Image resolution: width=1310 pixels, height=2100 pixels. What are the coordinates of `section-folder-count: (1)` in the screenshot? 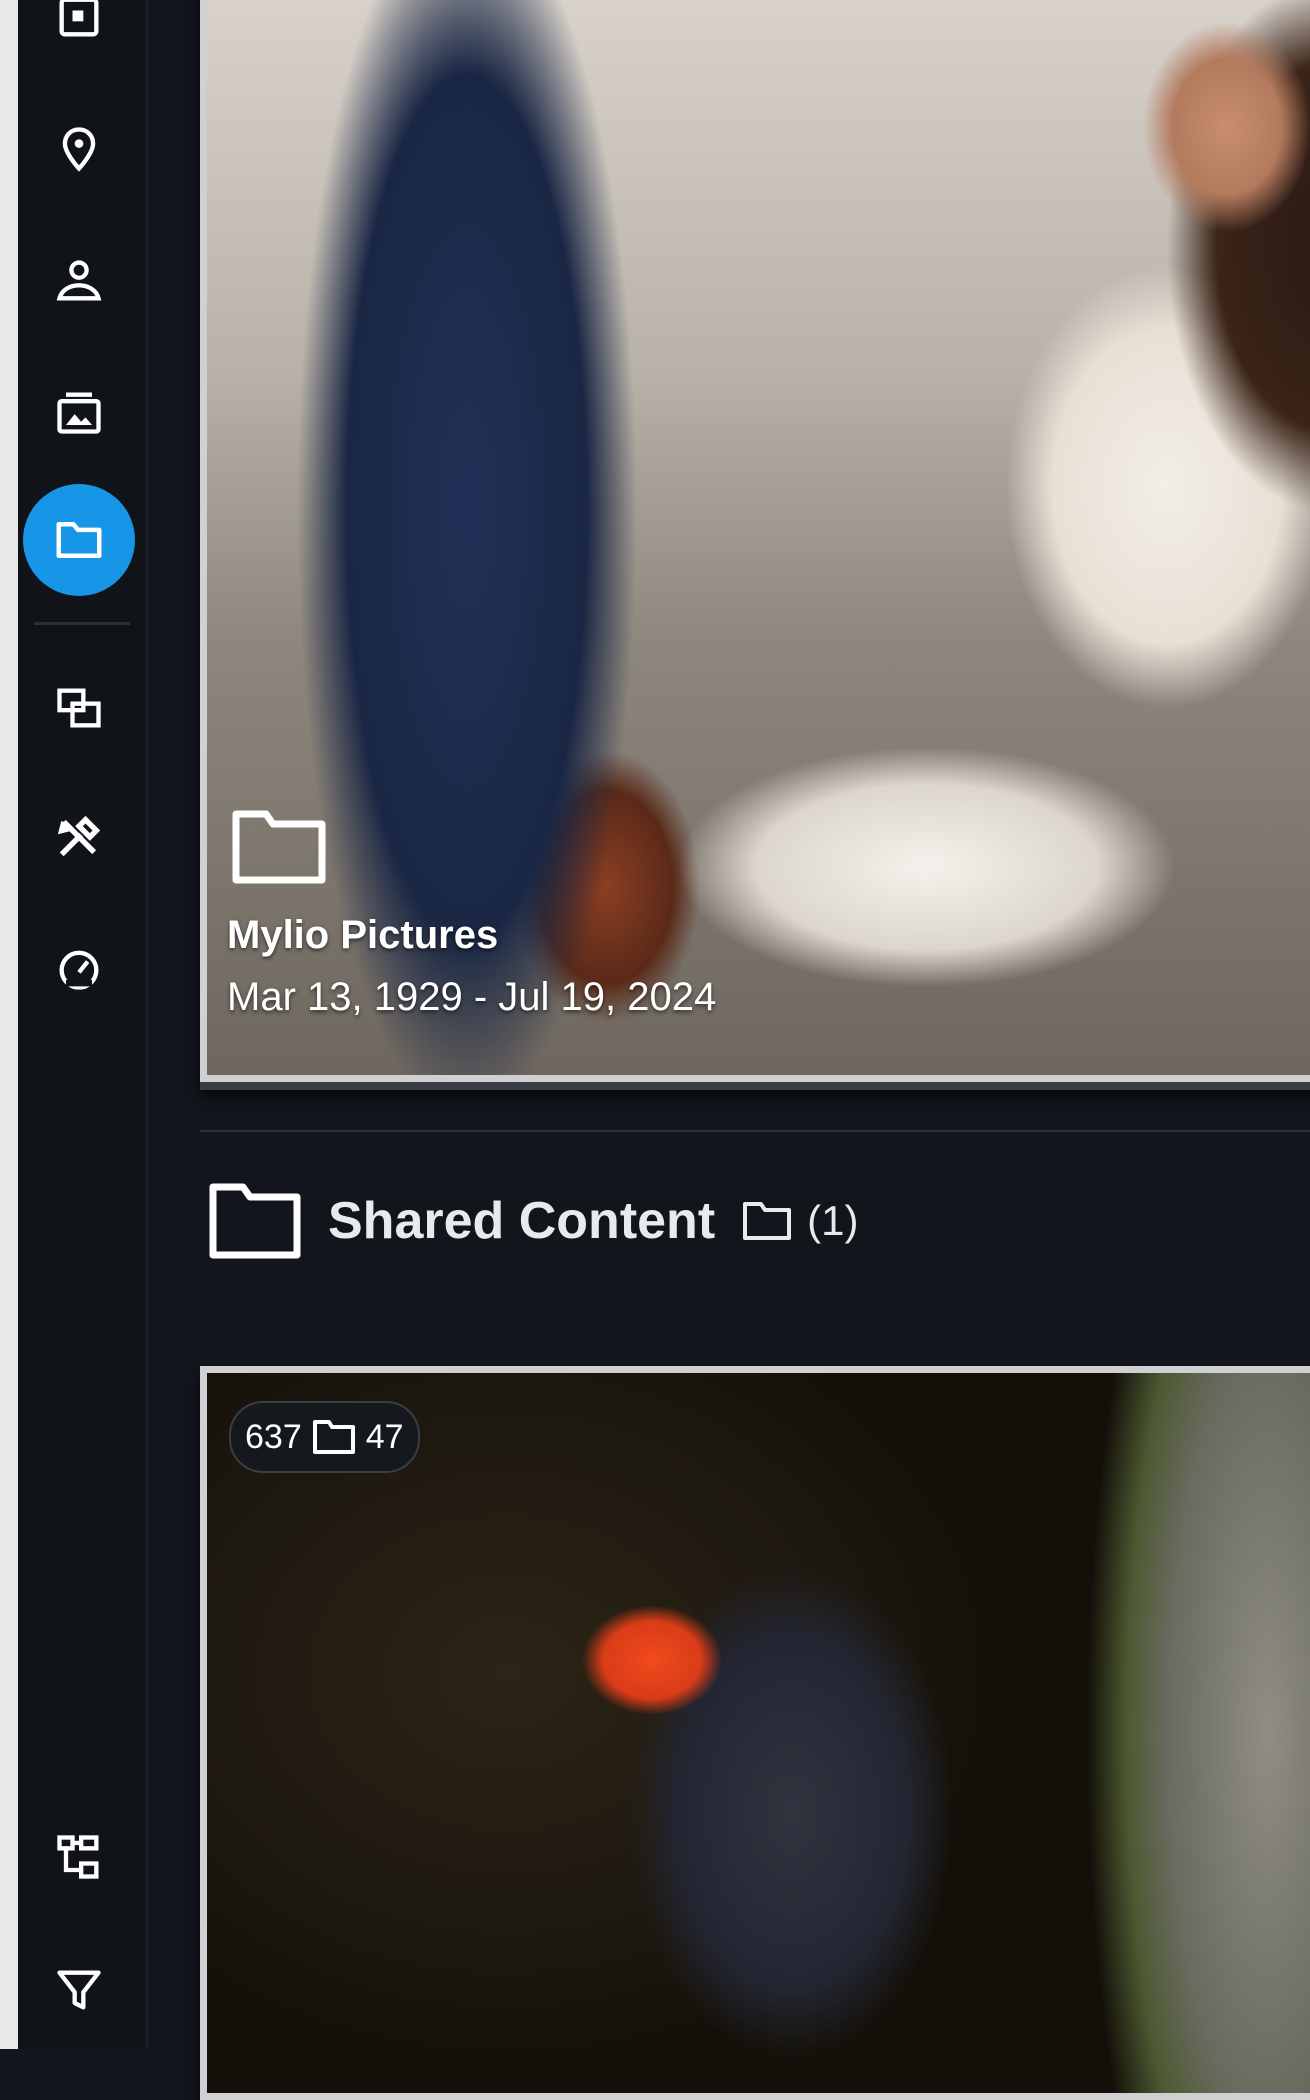 It's located at (799, 1221).